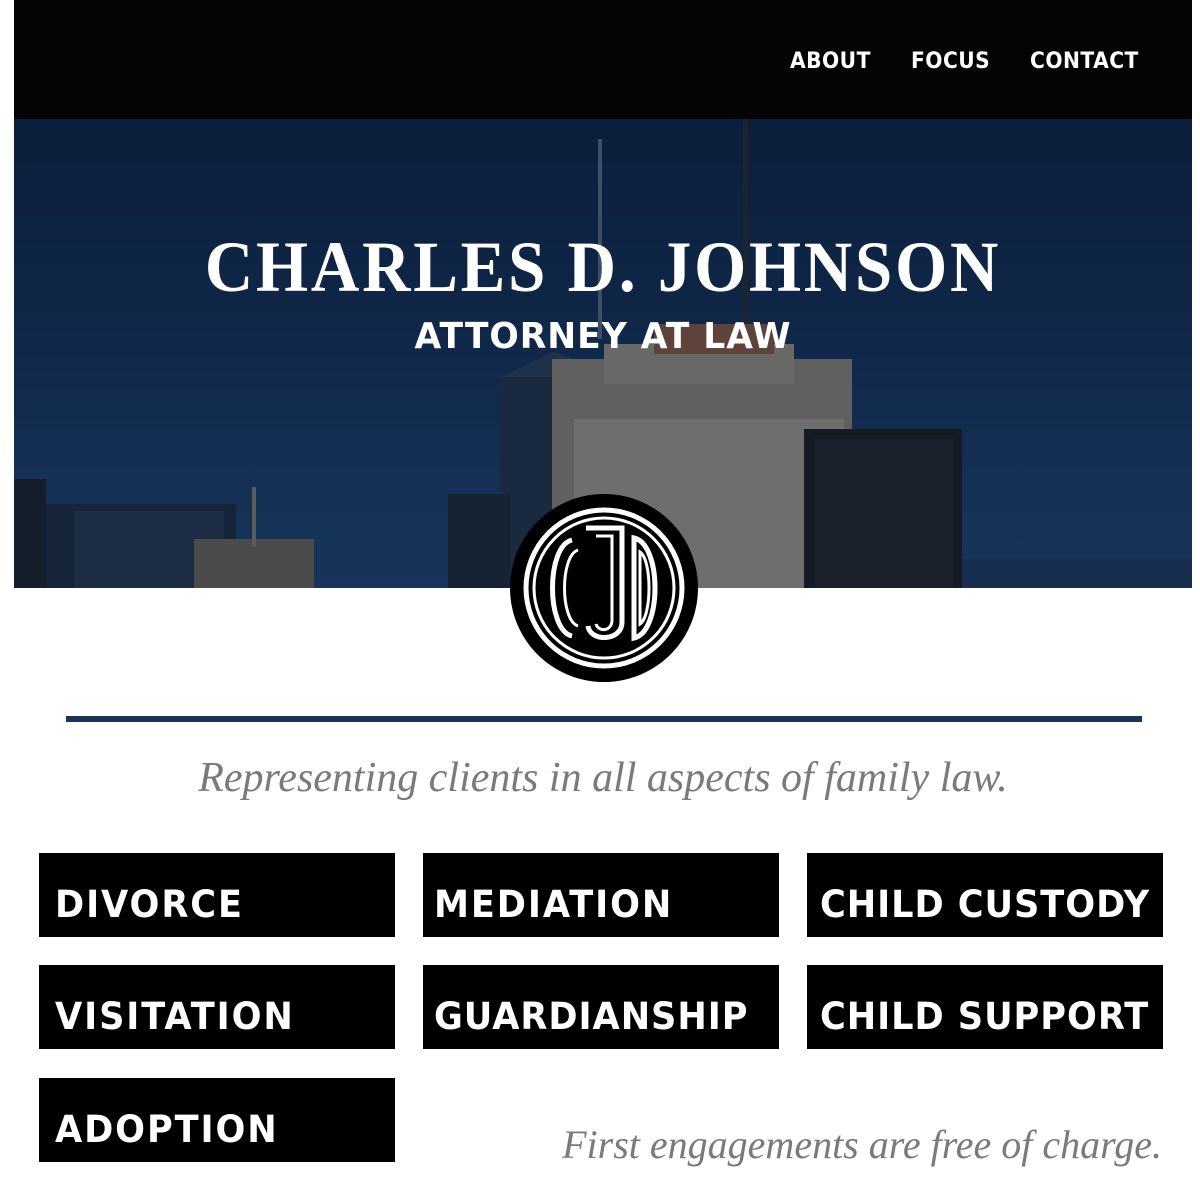  I want to click on service-child-support-button: CHILD SUPPORT, so click(985, 1007).